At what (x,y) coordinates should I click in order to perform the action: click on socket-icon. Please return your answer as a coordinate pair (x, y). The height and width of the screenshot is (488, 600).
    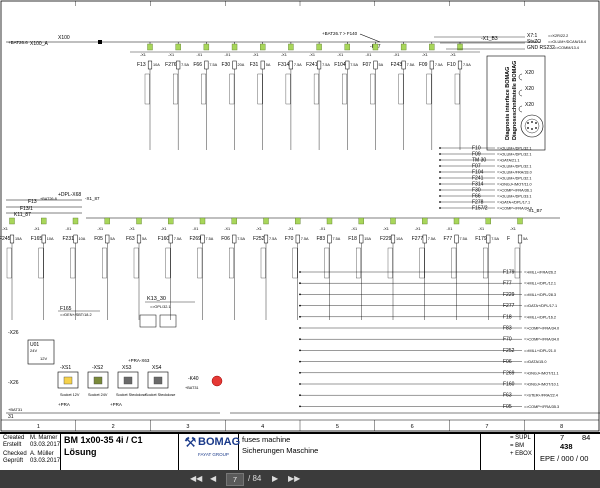
    Looking at the image, I should click on (158, 380).